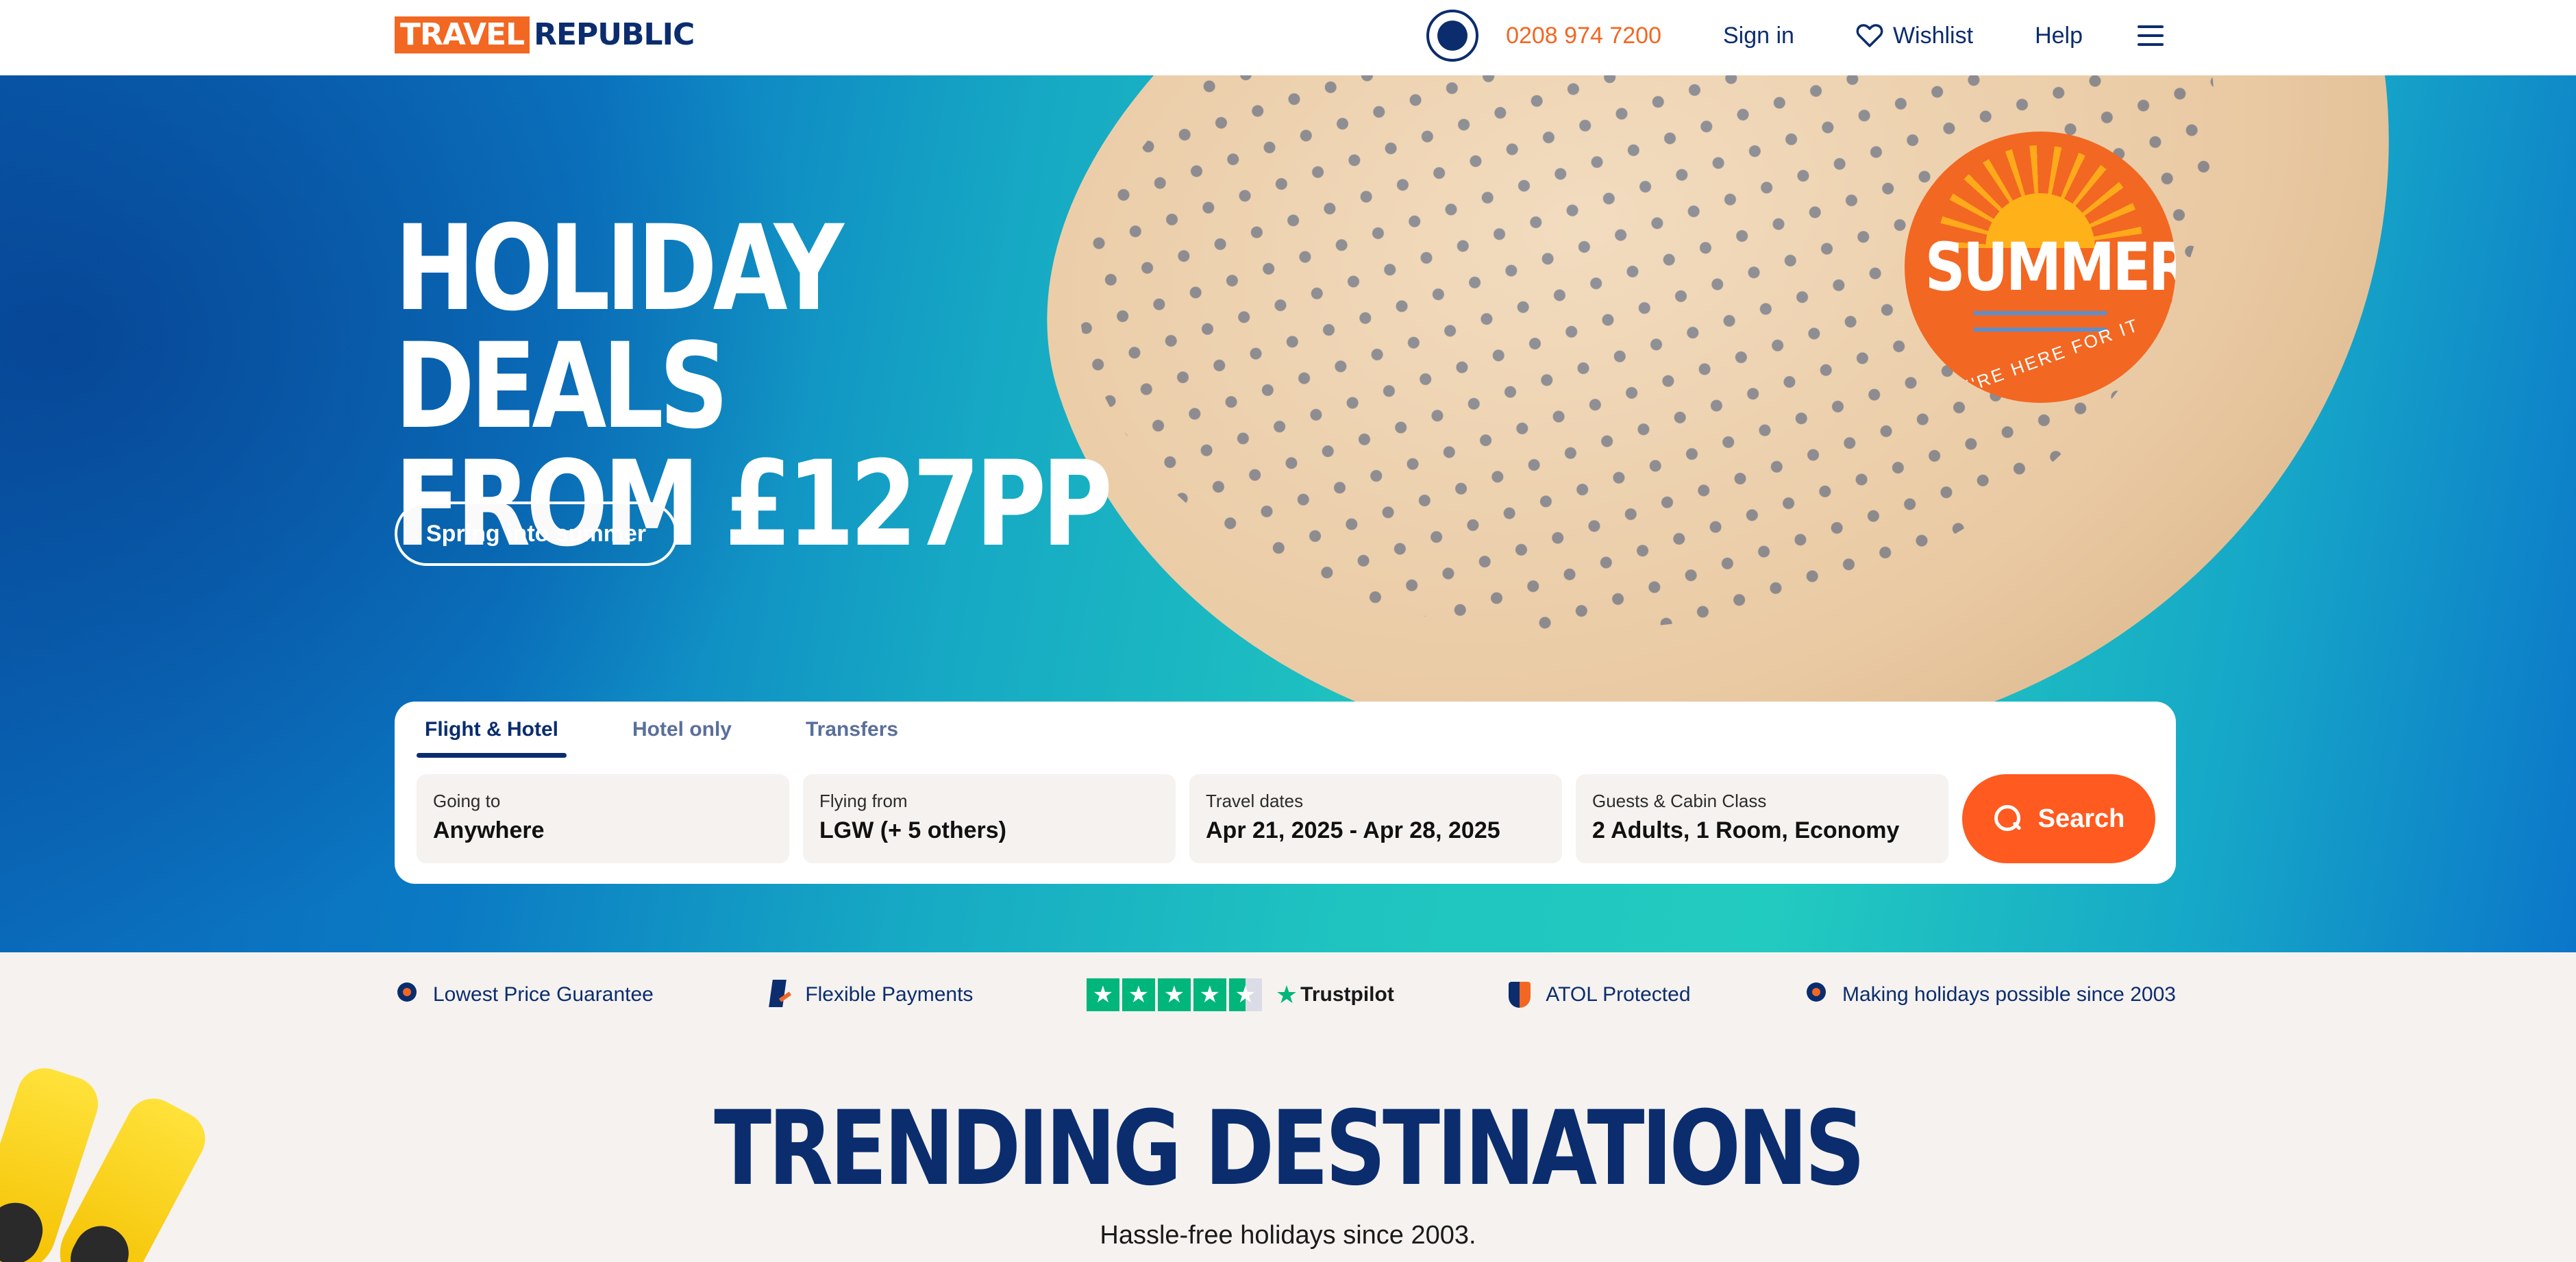  Describe the element at coordinates (603, 818) in the screenshot. I see `going-to-field: Going to Anywhere` at that location.